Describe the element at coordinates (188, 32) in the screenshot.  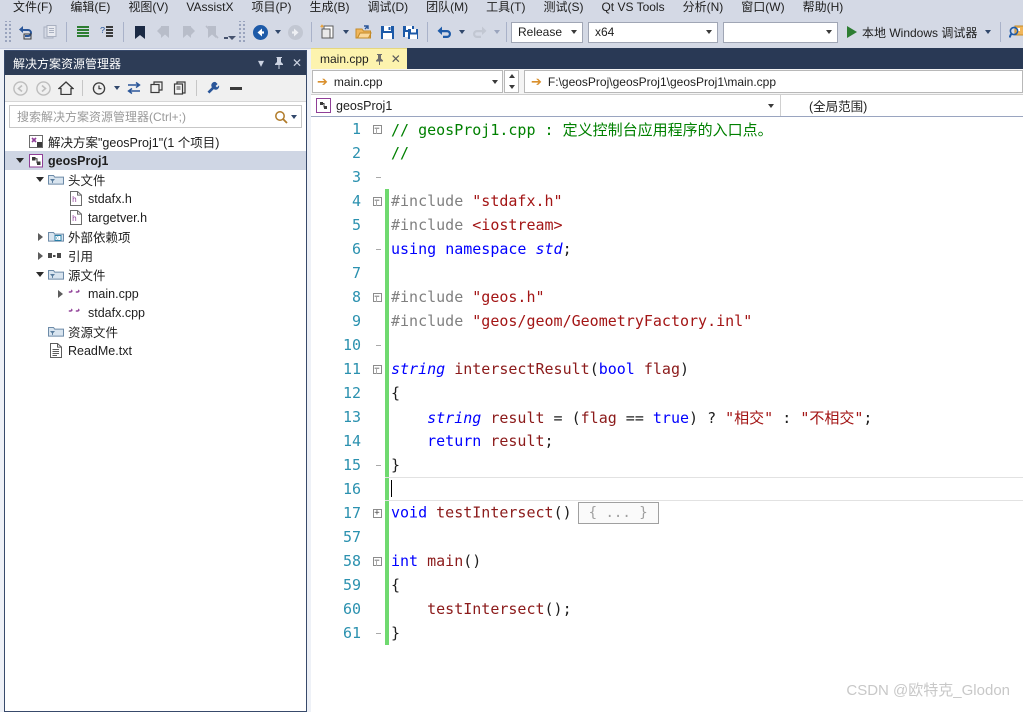
I see `next-bookmark-icon` at that location.